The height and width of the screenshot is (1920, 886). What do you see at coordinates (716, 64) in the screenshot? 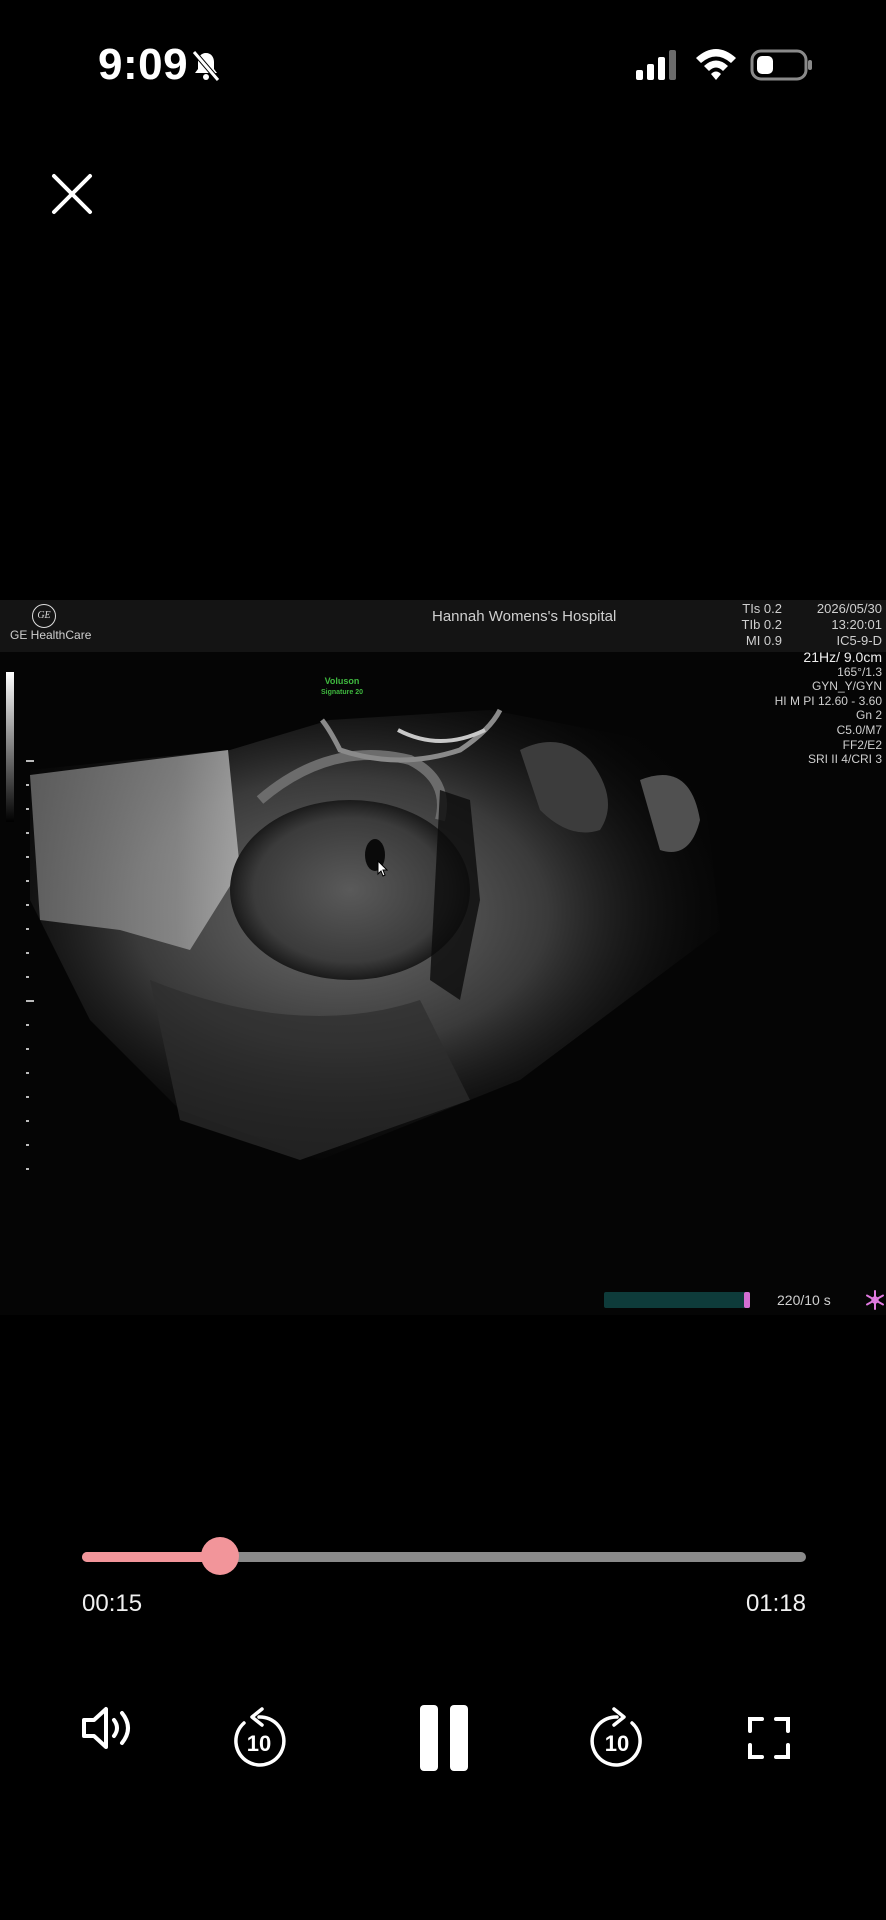
I see `wifi-icon` at bounding box center [716, 64].